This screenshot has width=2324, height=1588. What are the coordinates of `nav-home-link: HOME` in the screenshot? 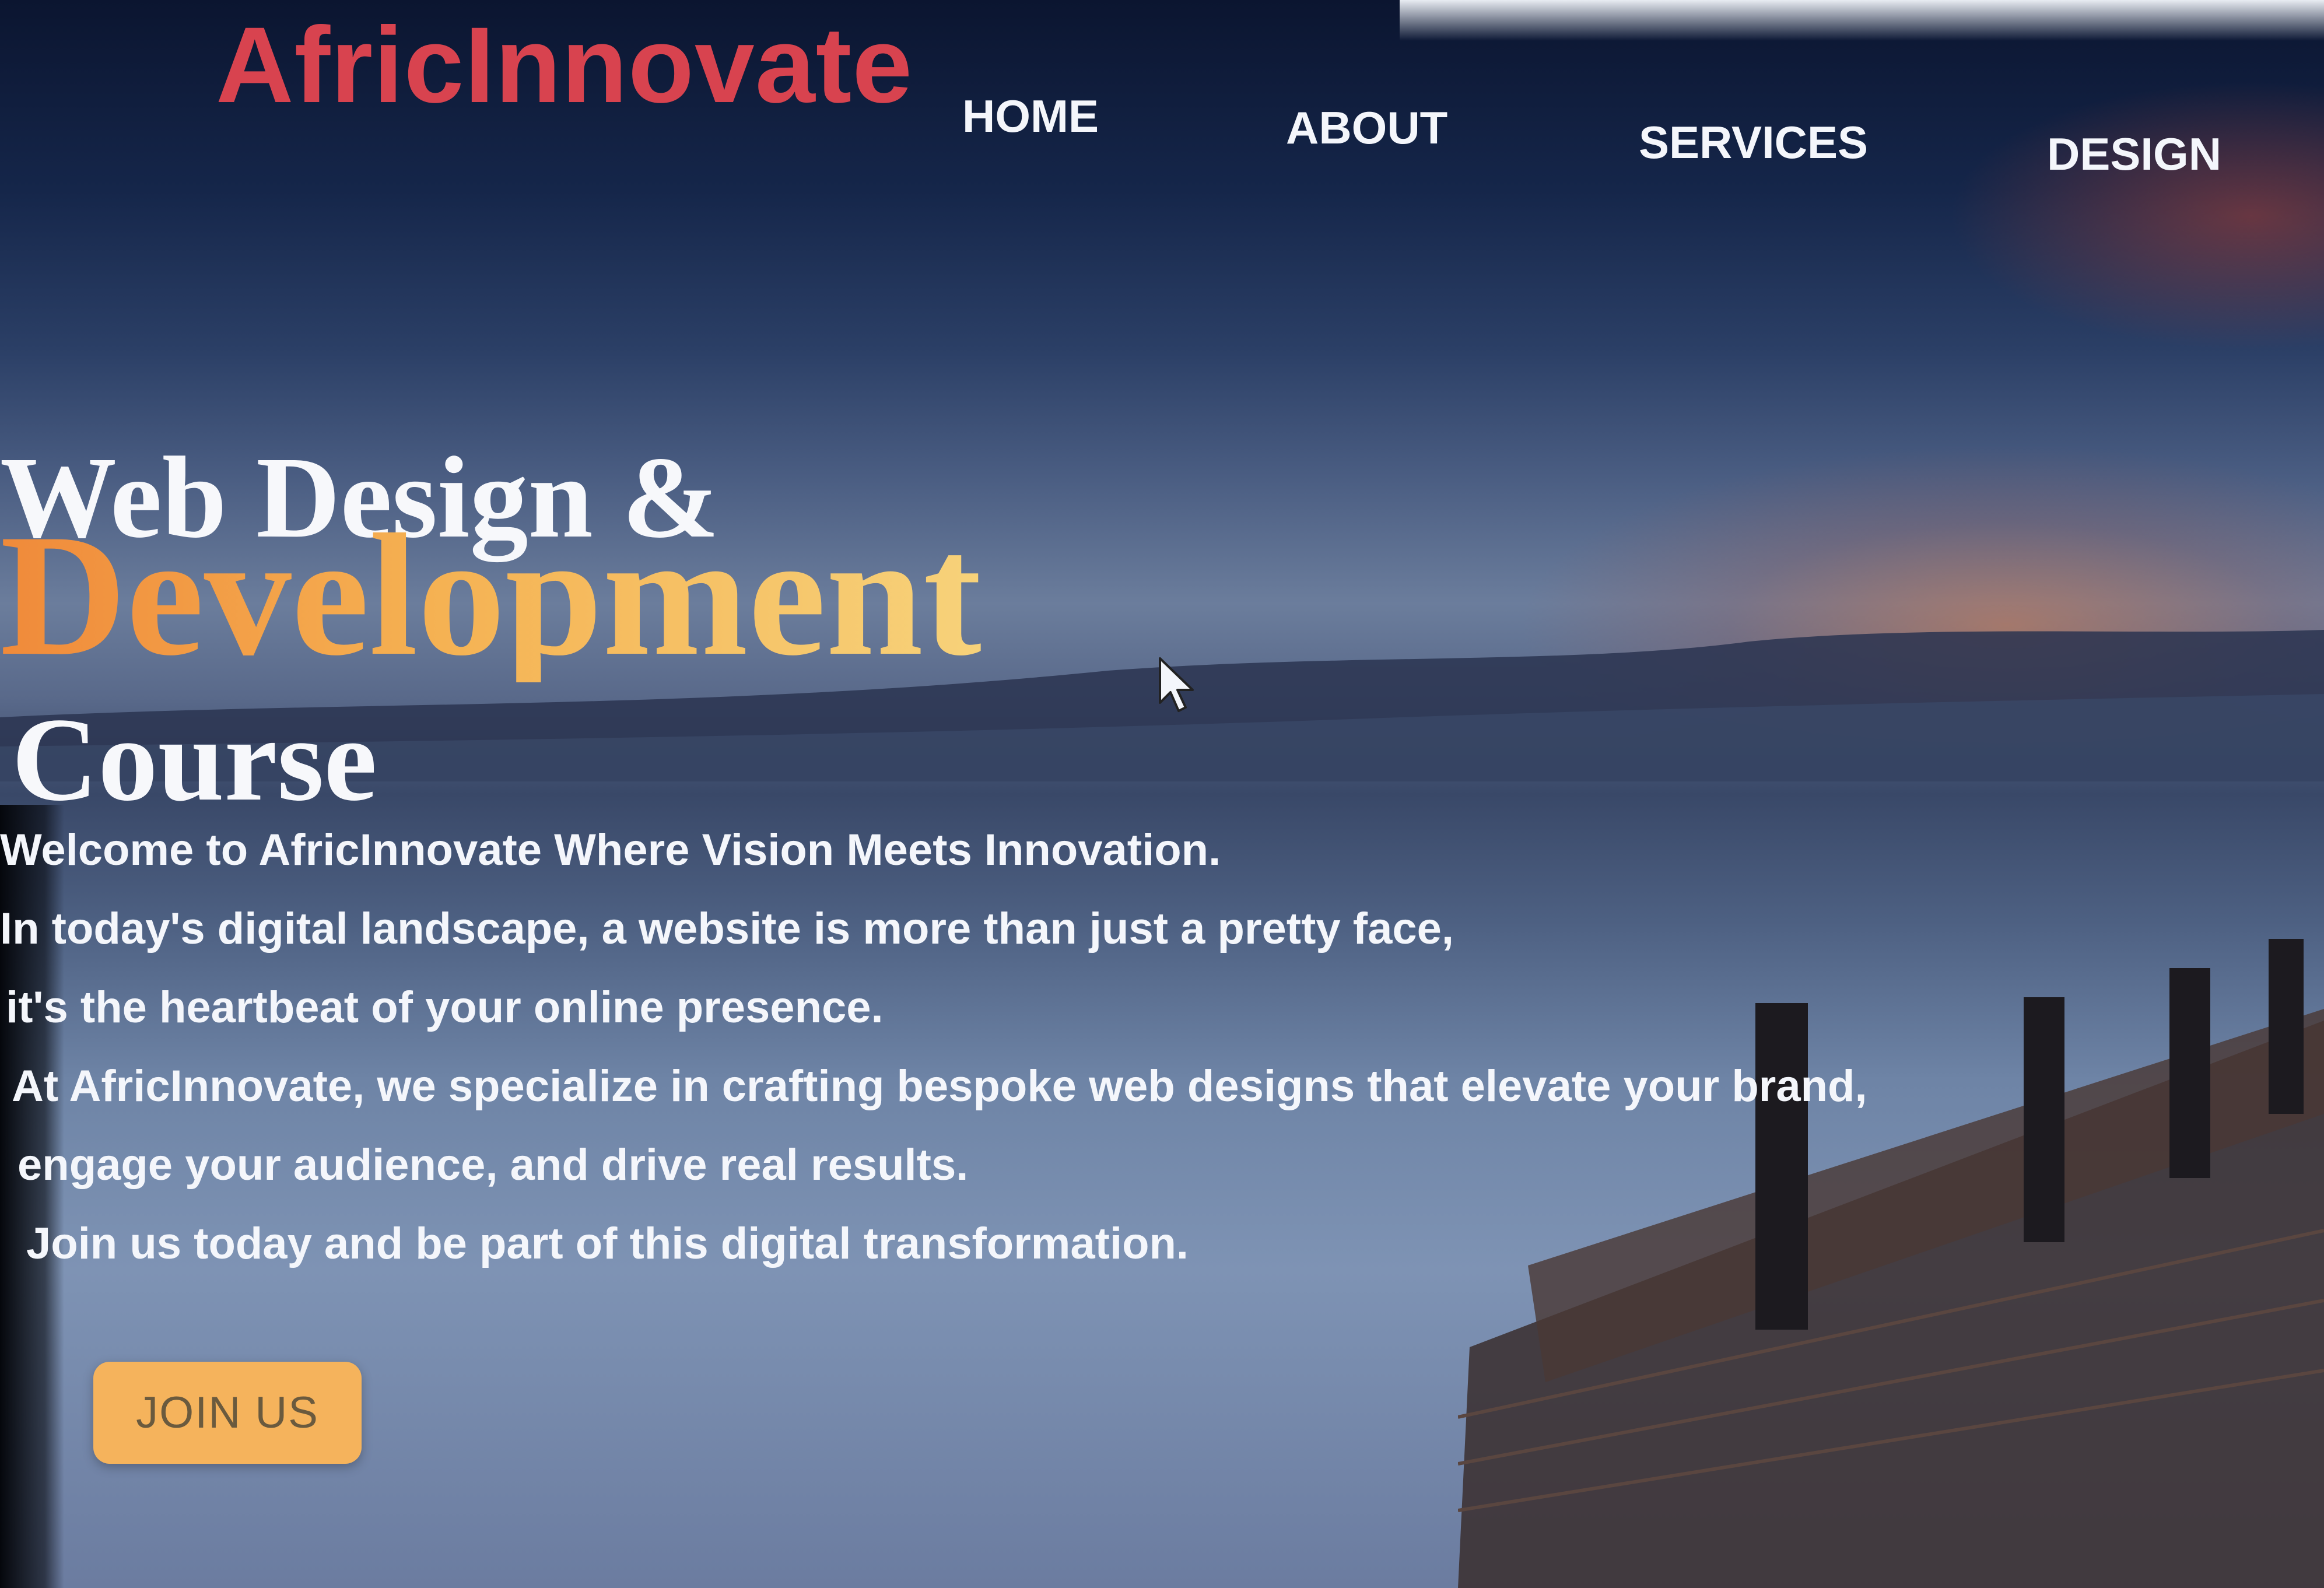 It's located at (1031, 116).